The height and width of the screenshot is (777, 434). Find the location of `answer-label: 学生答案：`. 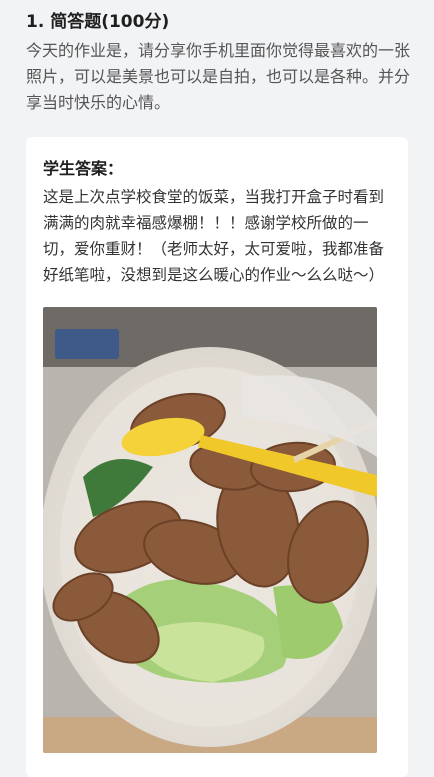

answer-label: 学生答案： is located at coordinates (83, 168).